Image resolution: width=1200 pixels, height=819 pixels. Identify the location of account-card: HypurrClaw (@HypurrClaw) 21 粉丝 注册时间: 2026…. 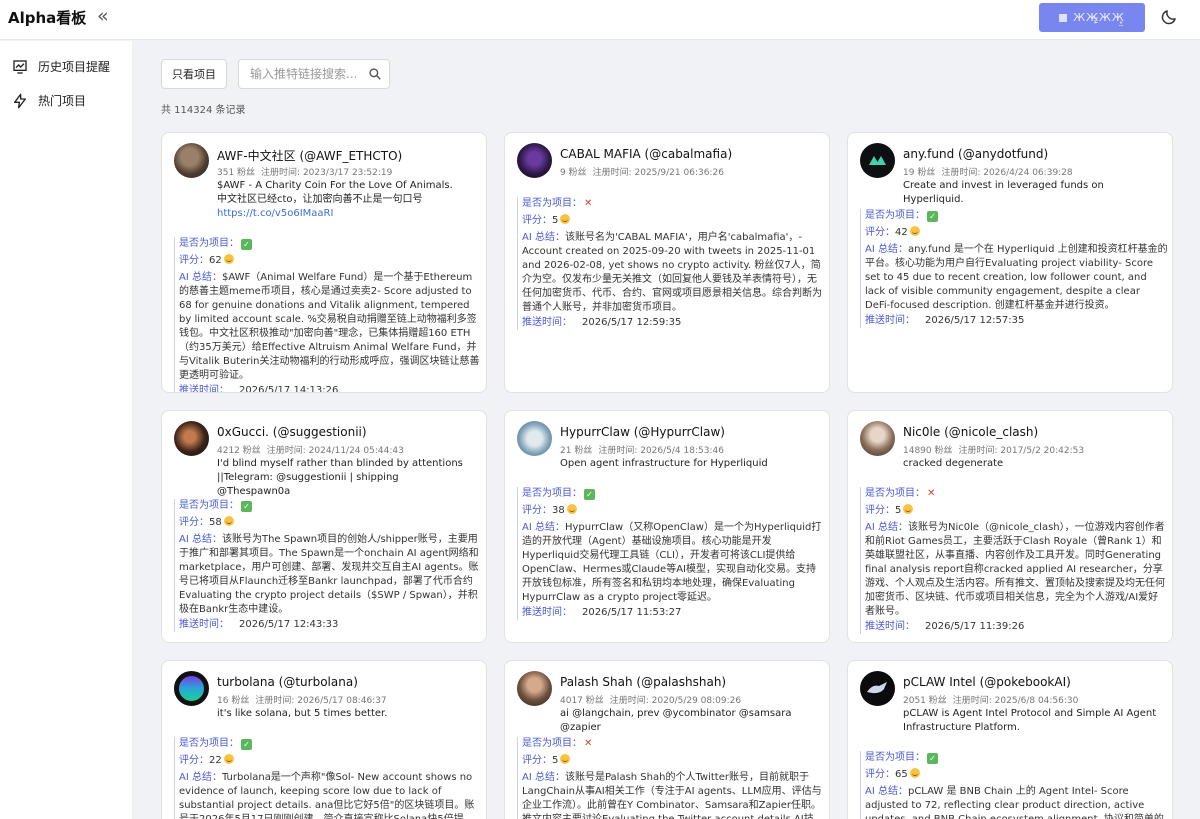
(667, 526).